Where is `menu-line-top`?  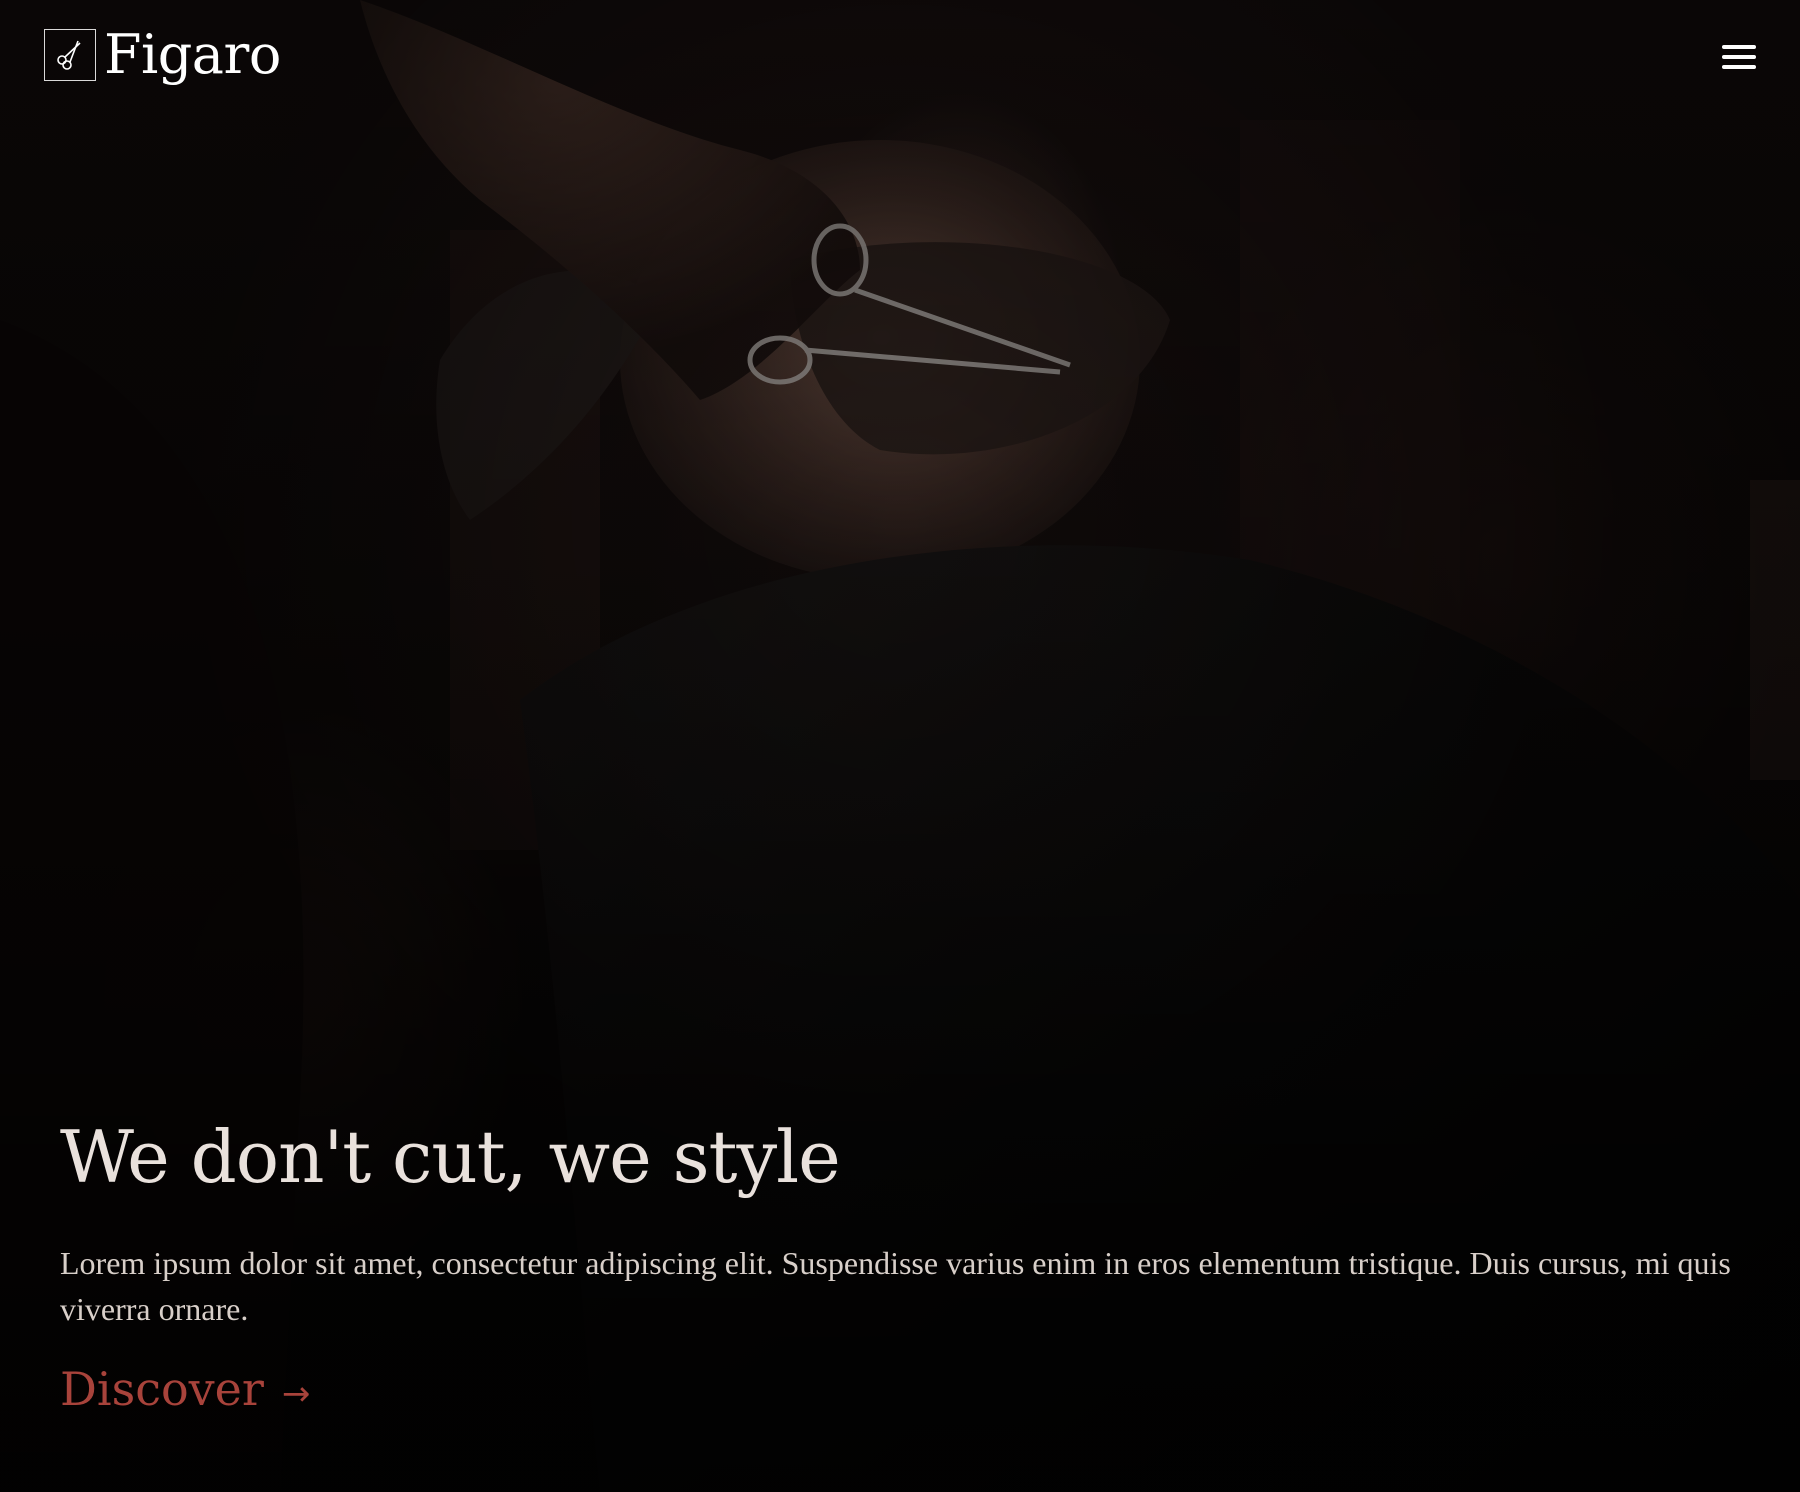
menu-line-top is located at coordinates (1739, 47).